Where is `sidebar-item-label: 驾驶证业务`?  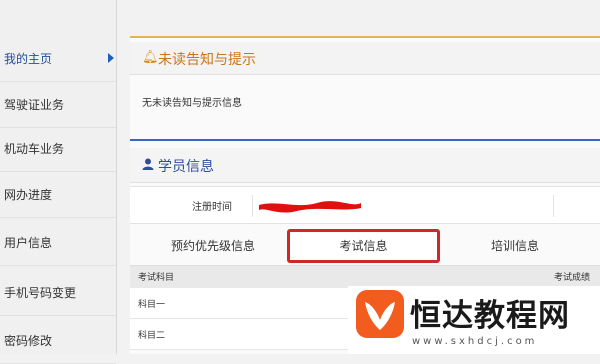
sidebar-item-label: 驾驶证业务 is located at coordinates (34, 105).